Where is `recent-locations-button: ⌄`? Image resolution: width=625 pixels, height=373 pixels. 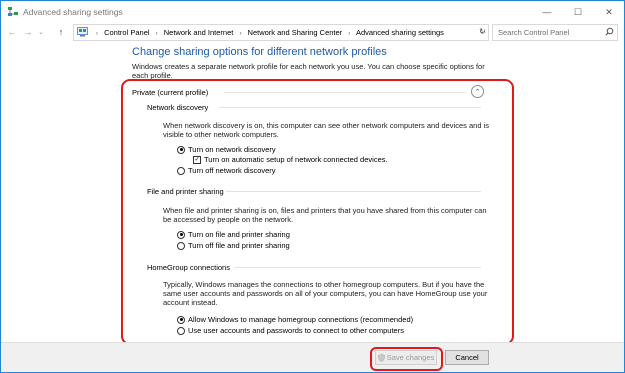
recent-locations-button: ⌄ is located at coordinates (41, 32).